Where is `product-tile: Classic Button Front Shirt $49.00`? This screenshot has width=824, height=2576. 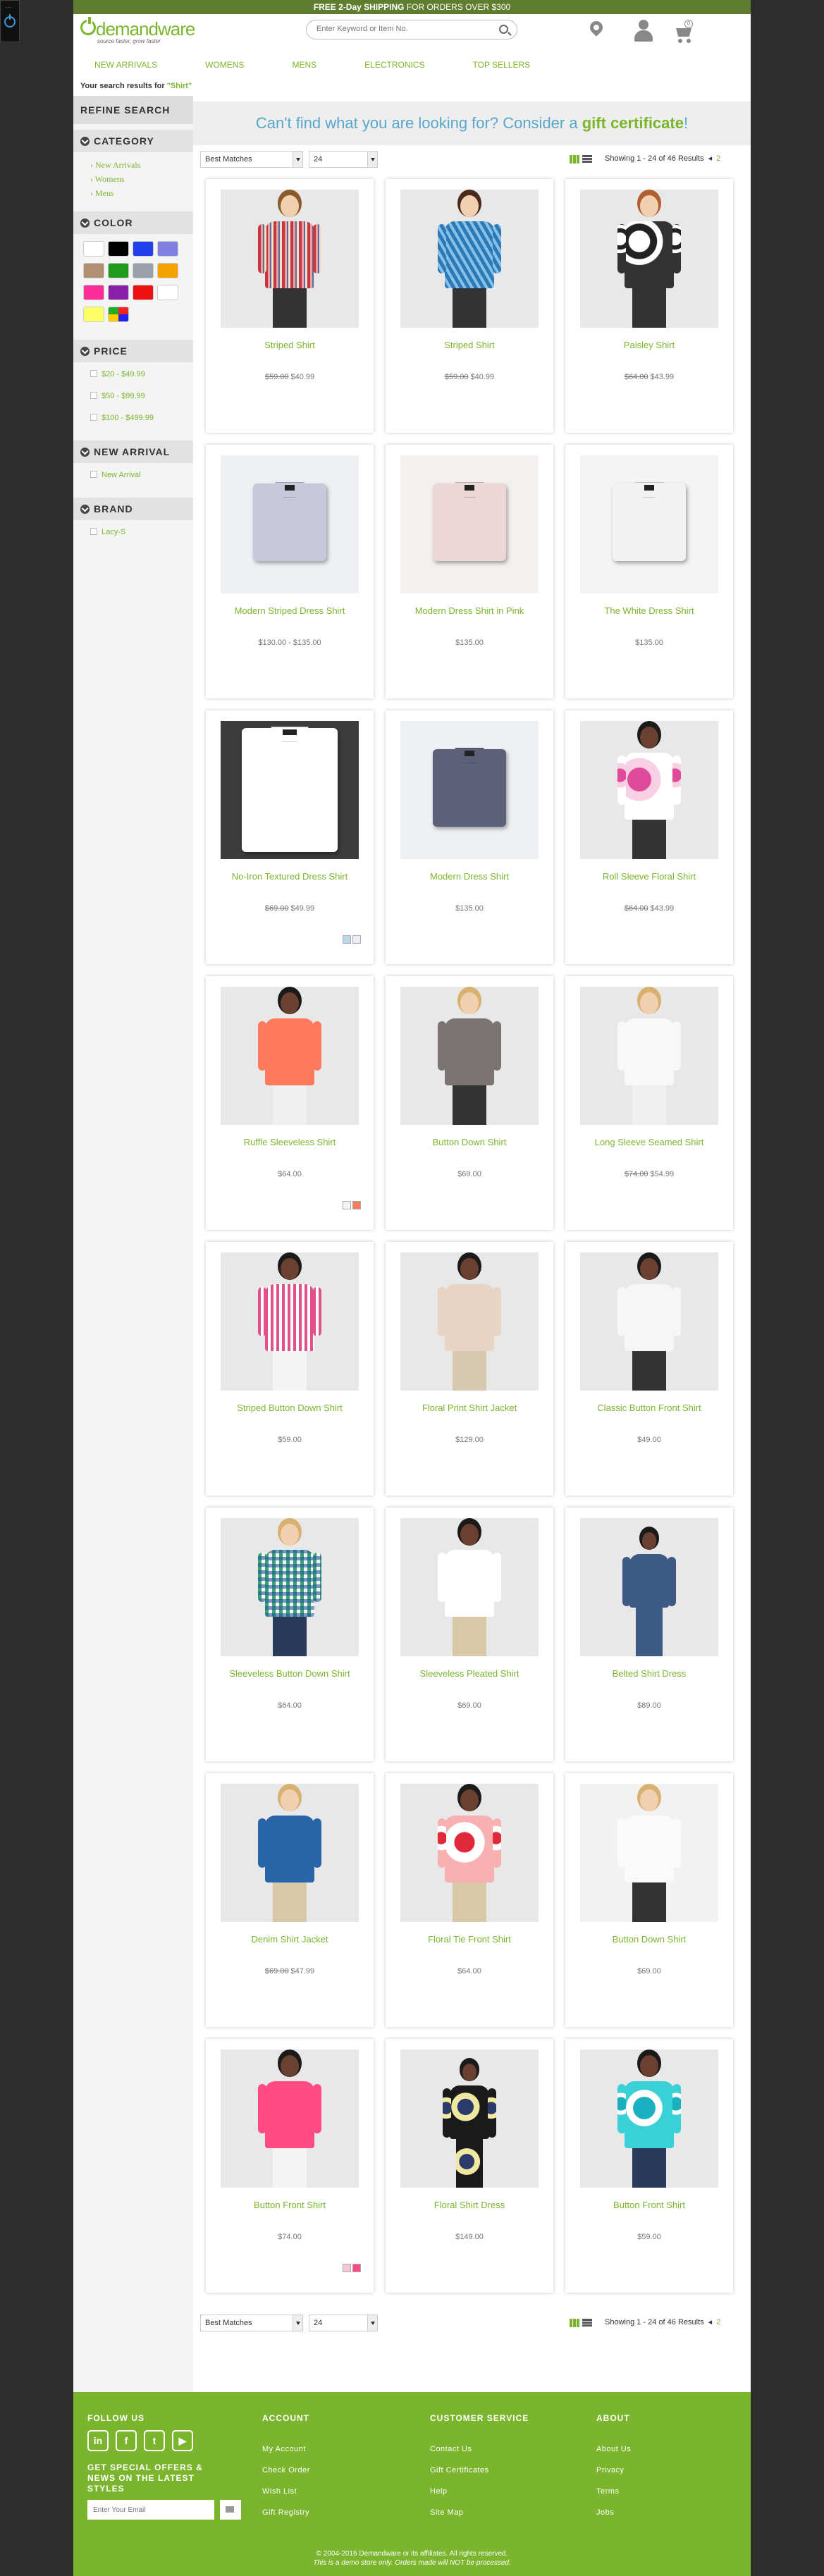
product-tile: Classic Button Front Shirt $49.00 is located at coordinates (649, 1369).